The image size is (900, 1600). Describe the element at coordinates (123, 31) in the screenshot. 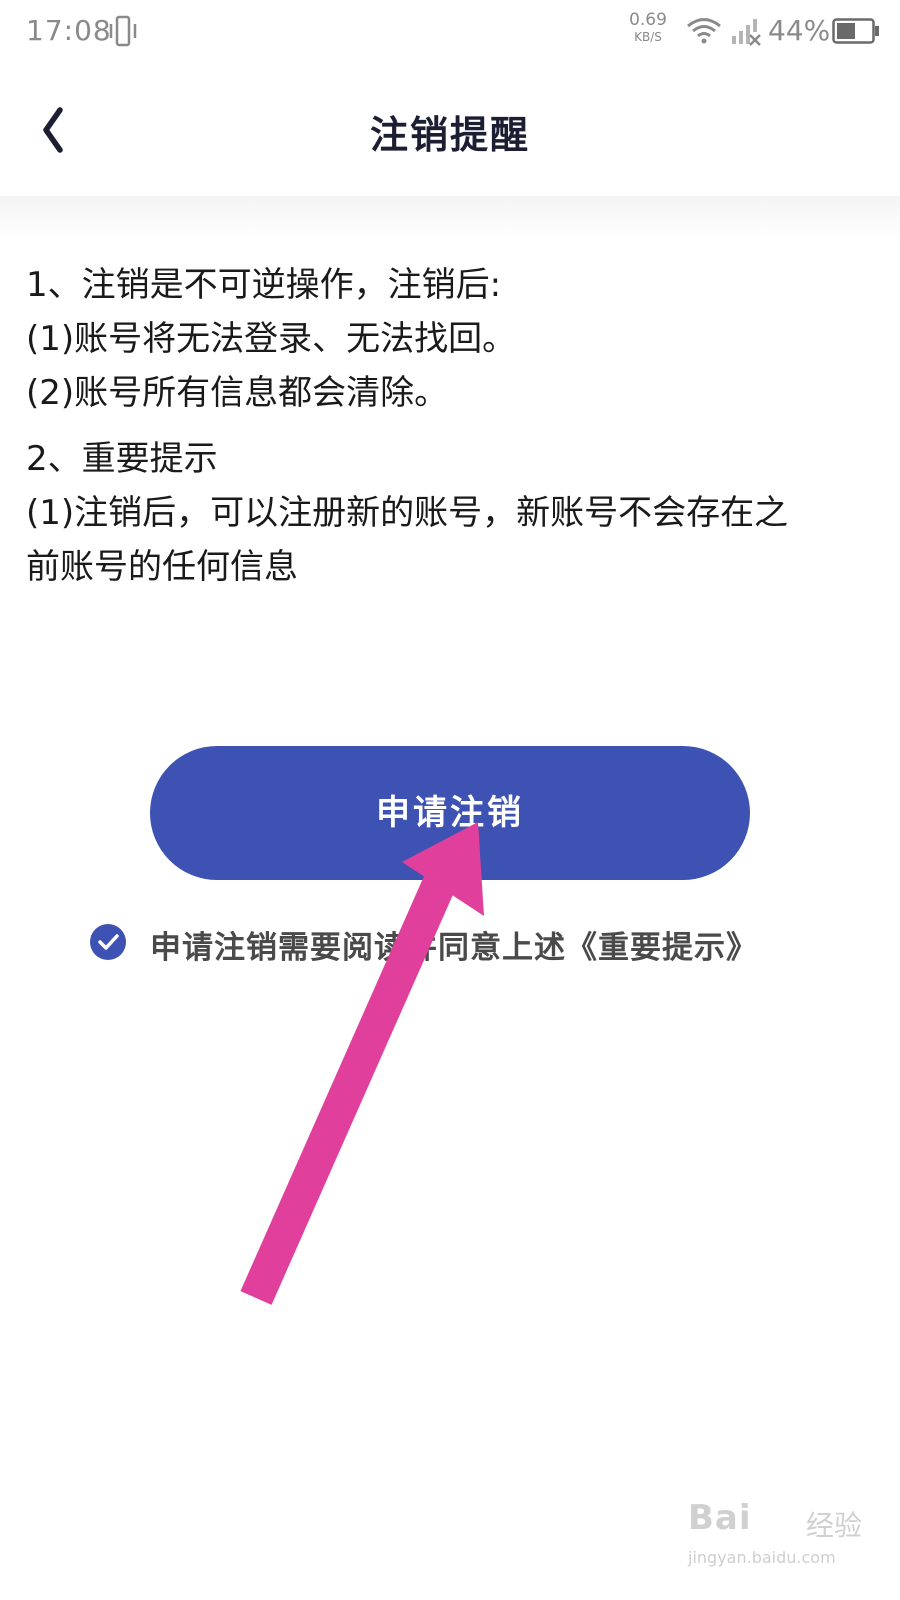

I see `vibrate-icon` at that location.